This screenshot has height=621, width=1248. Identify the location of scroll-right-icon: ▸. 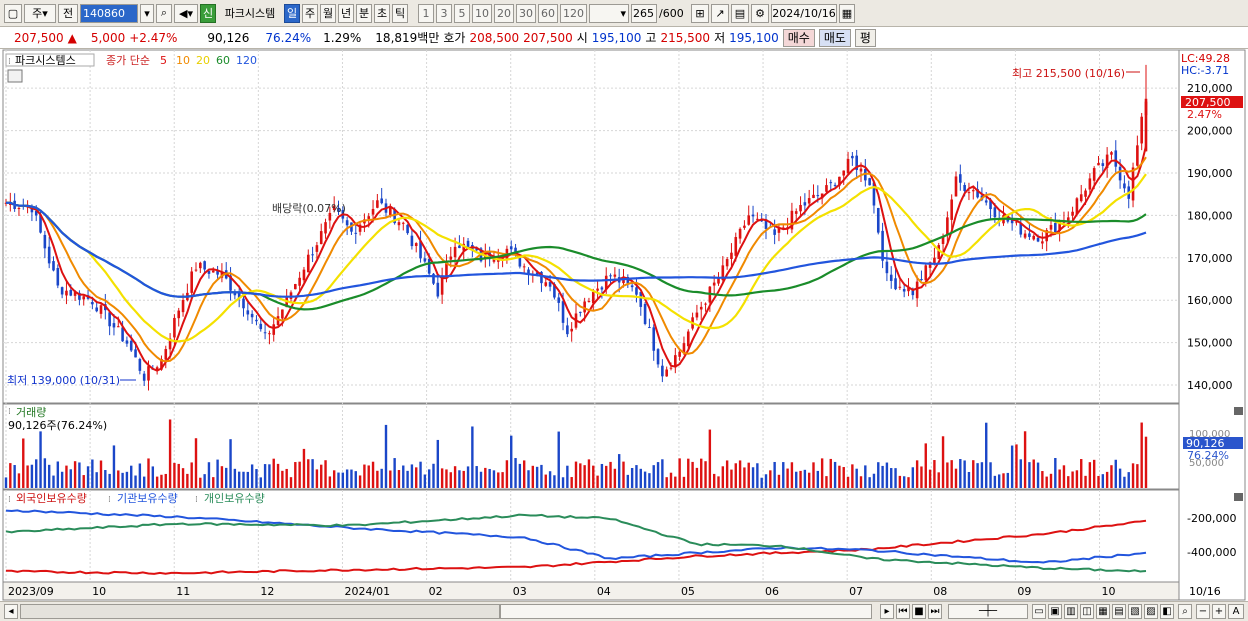
(887, 611).